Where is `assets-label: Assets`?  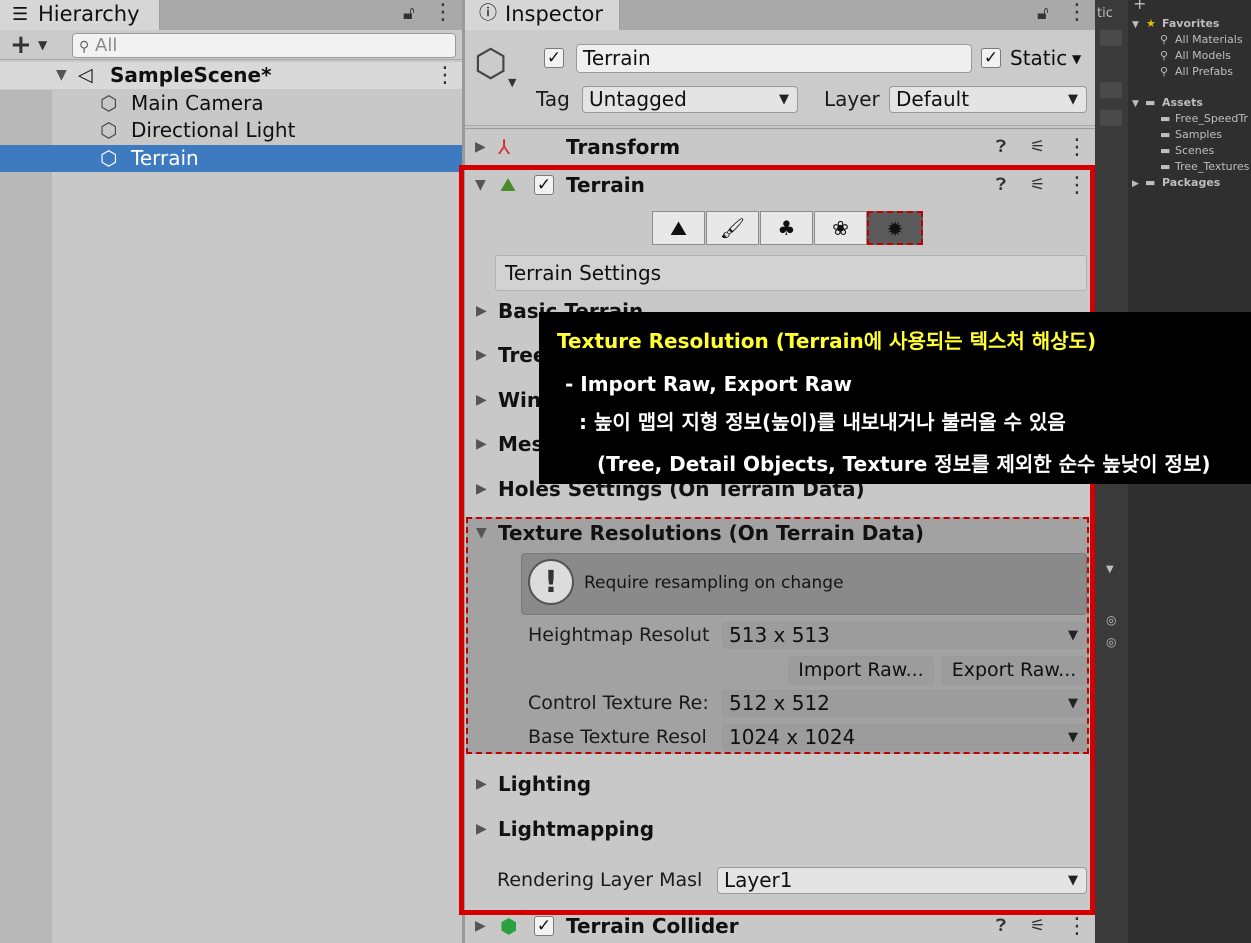 assets-label: Assets is located at coordinates (1182, 103).